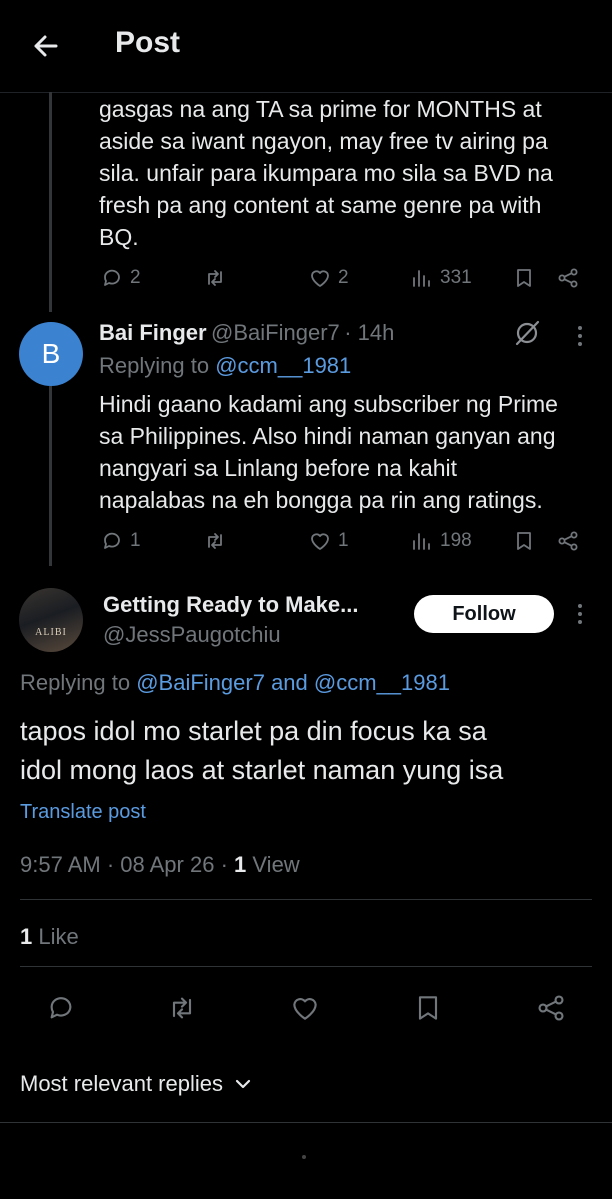  What do you see at coordinates (119, 237) in the screenshot?
I see `text-line: BQ.` at bounding box center [119, 237].